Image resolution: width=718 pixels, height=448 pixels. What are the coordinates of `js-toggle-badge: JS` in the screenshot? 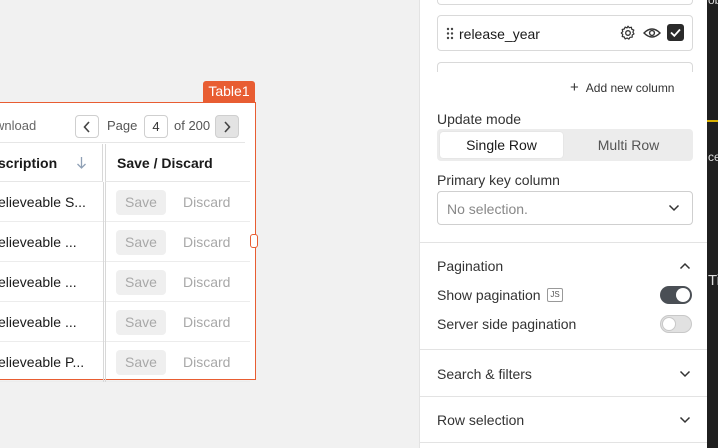 It's located at (555, 295).